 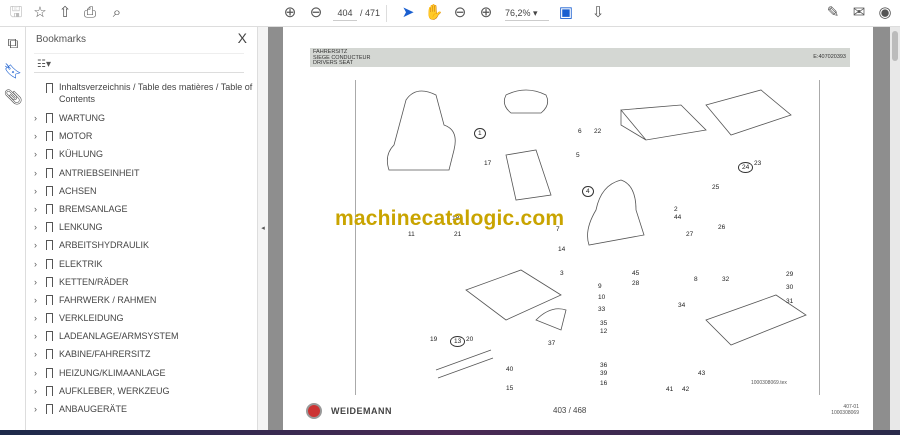 What do you see at coordinates (13, 98) in the screenshot?
I see `attachment-icon: 📎︎` at bounding box center [13, 98].